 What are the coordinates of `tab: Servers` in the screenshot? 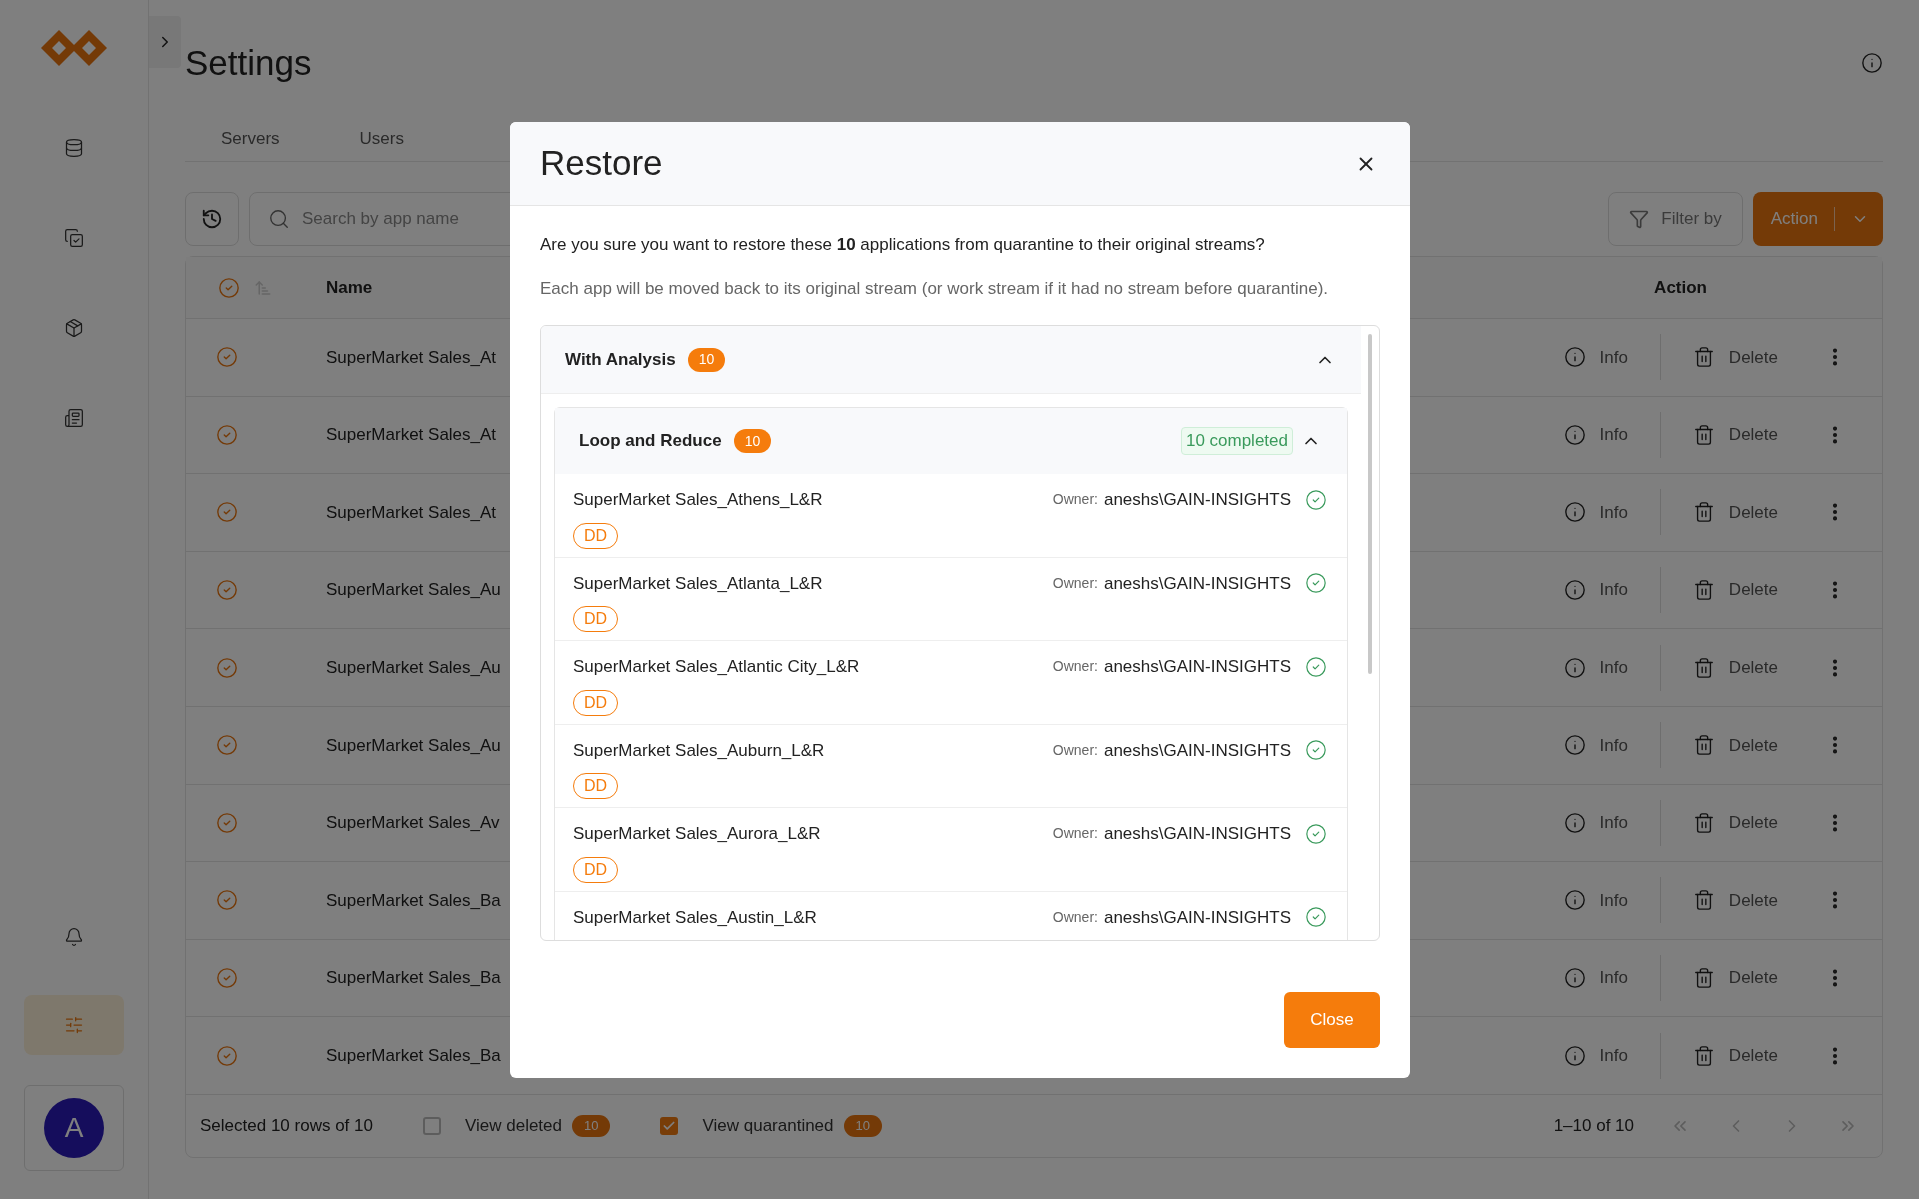 It's located at (250, 139).